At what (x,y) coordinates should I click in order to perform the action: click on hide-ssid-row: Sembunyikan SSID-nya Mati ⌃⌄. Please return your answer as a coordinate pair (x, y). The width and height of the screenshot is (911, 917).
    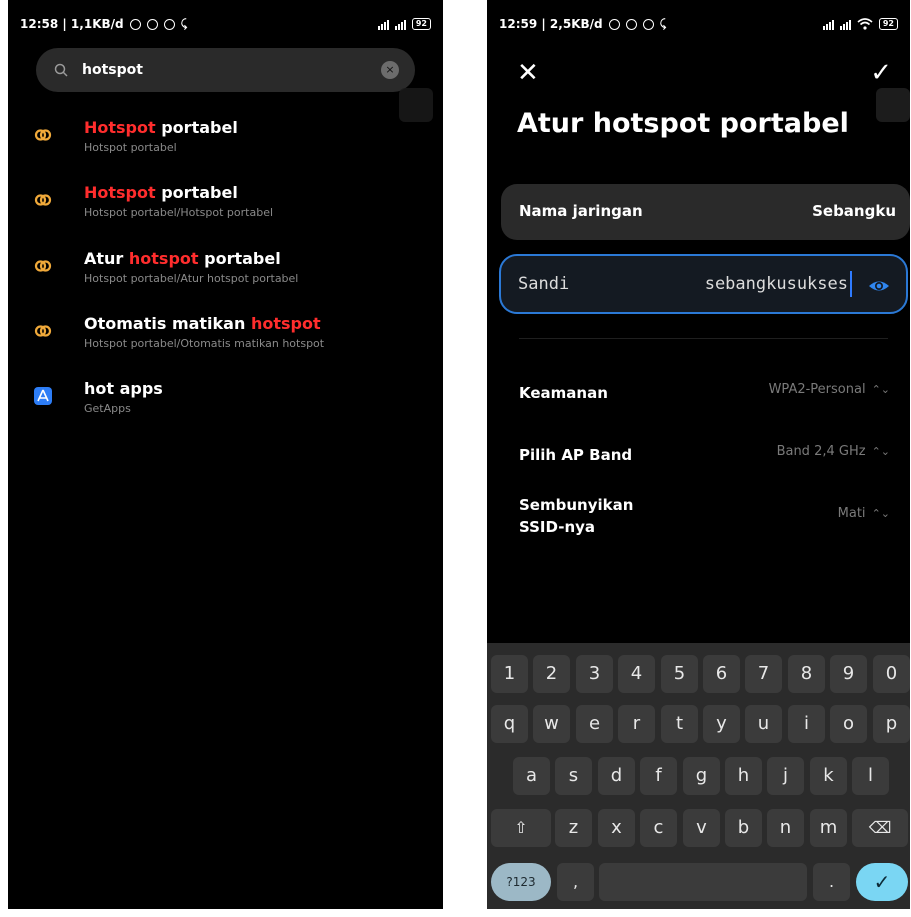
    Looking at the image, I should click on (704, 516).